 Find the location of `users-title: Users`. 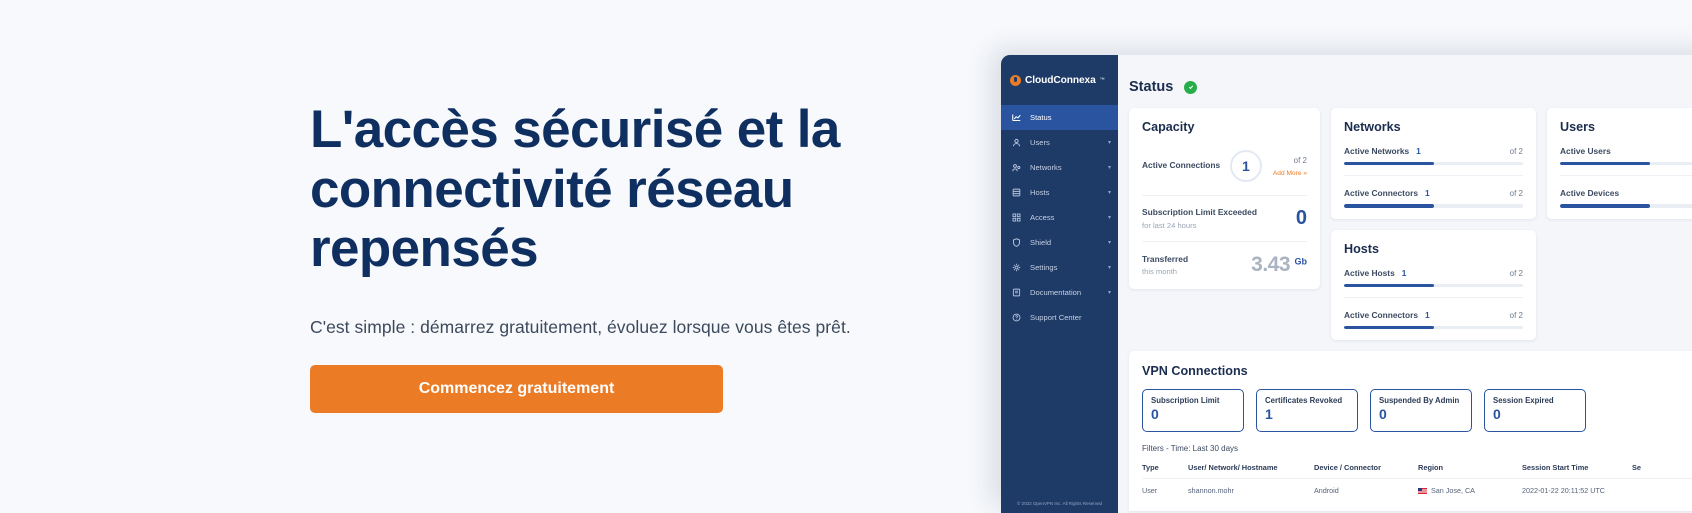

users-title: Users is located at coordinates (1578, 127).